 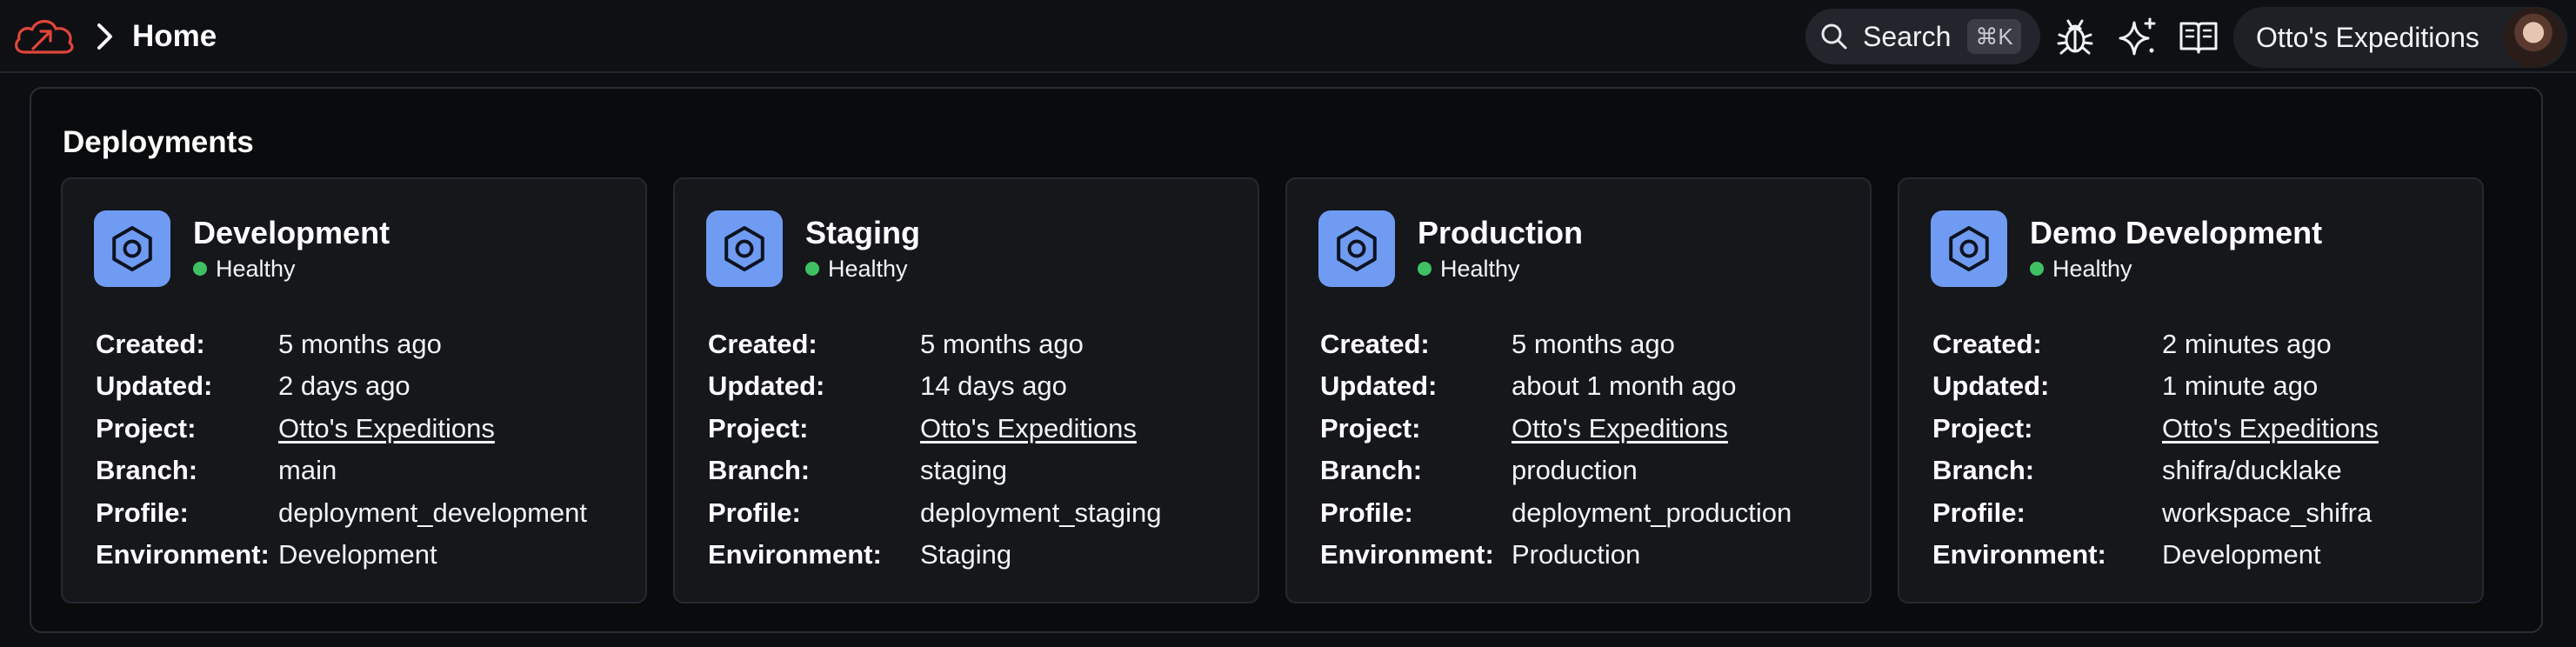 I want to click on organization-switcher: Otto's Expeditions, so click(x=2400, y=37).